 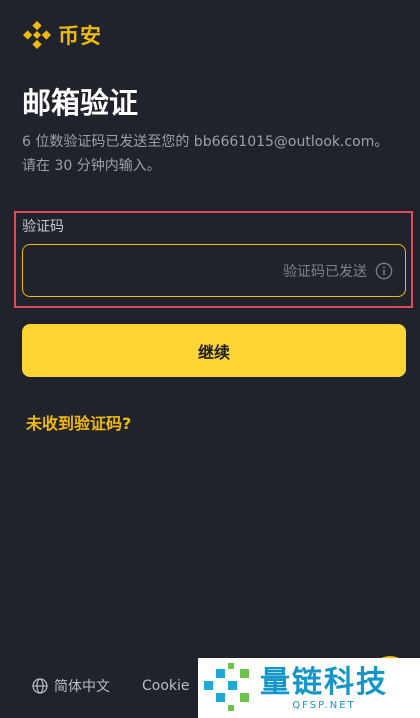 What do you see at coordinates (40, 686) in the screenshot?
I see `globe-icon` at bounding box center [40, 686].